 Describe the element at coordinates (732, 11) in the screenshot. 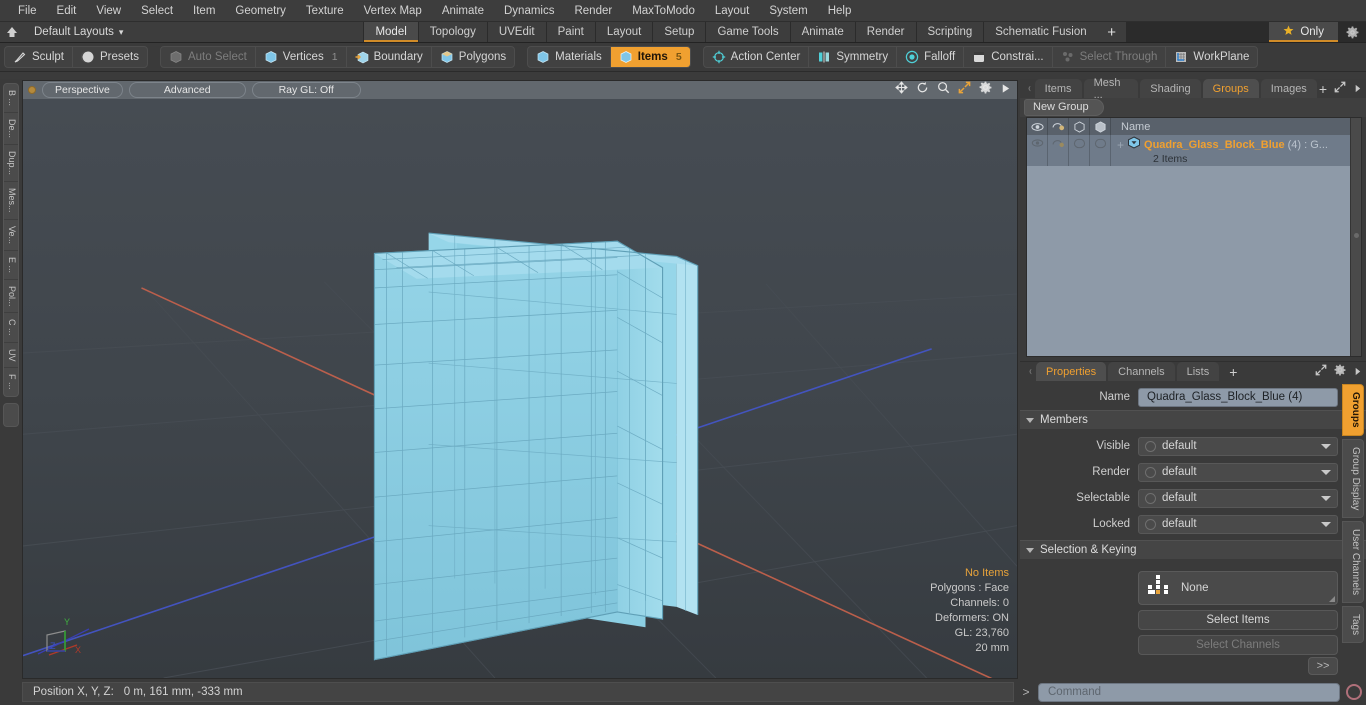

I see `menu-item-layout: Layout` at that location.